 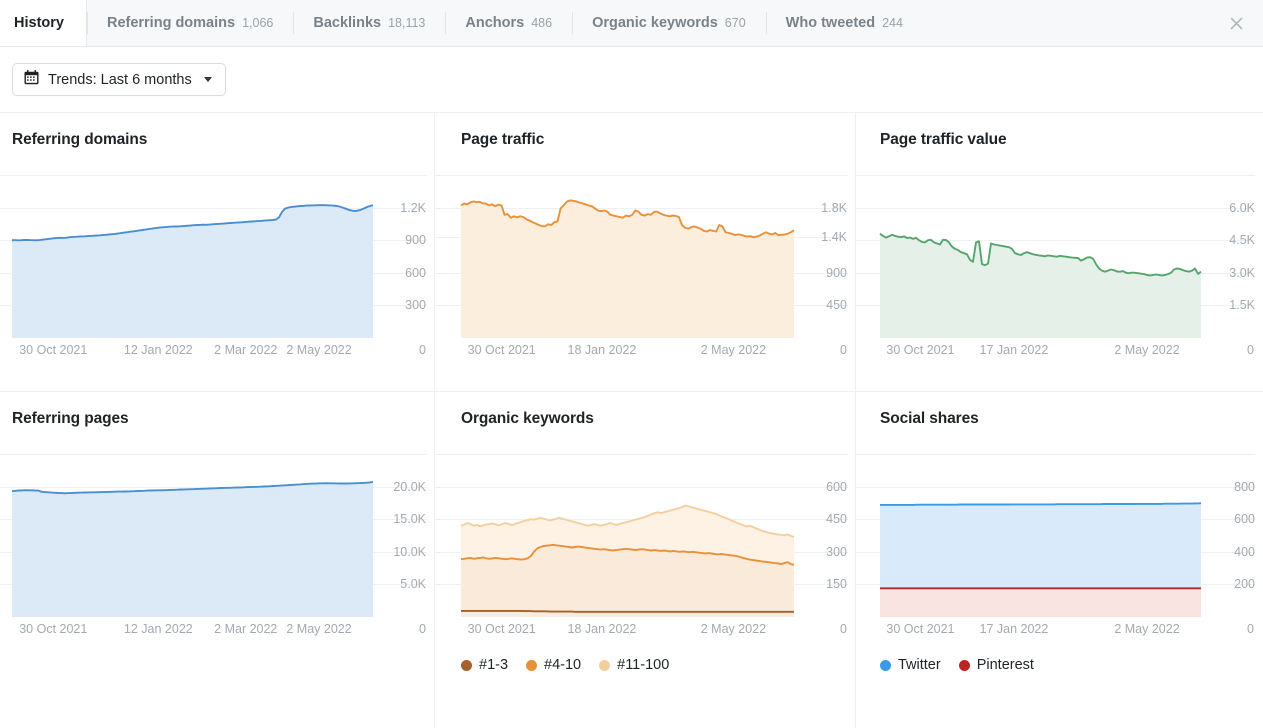 I want to click on tab-who-tweeted: Who tweeted 244, so click(x=844, y=23).